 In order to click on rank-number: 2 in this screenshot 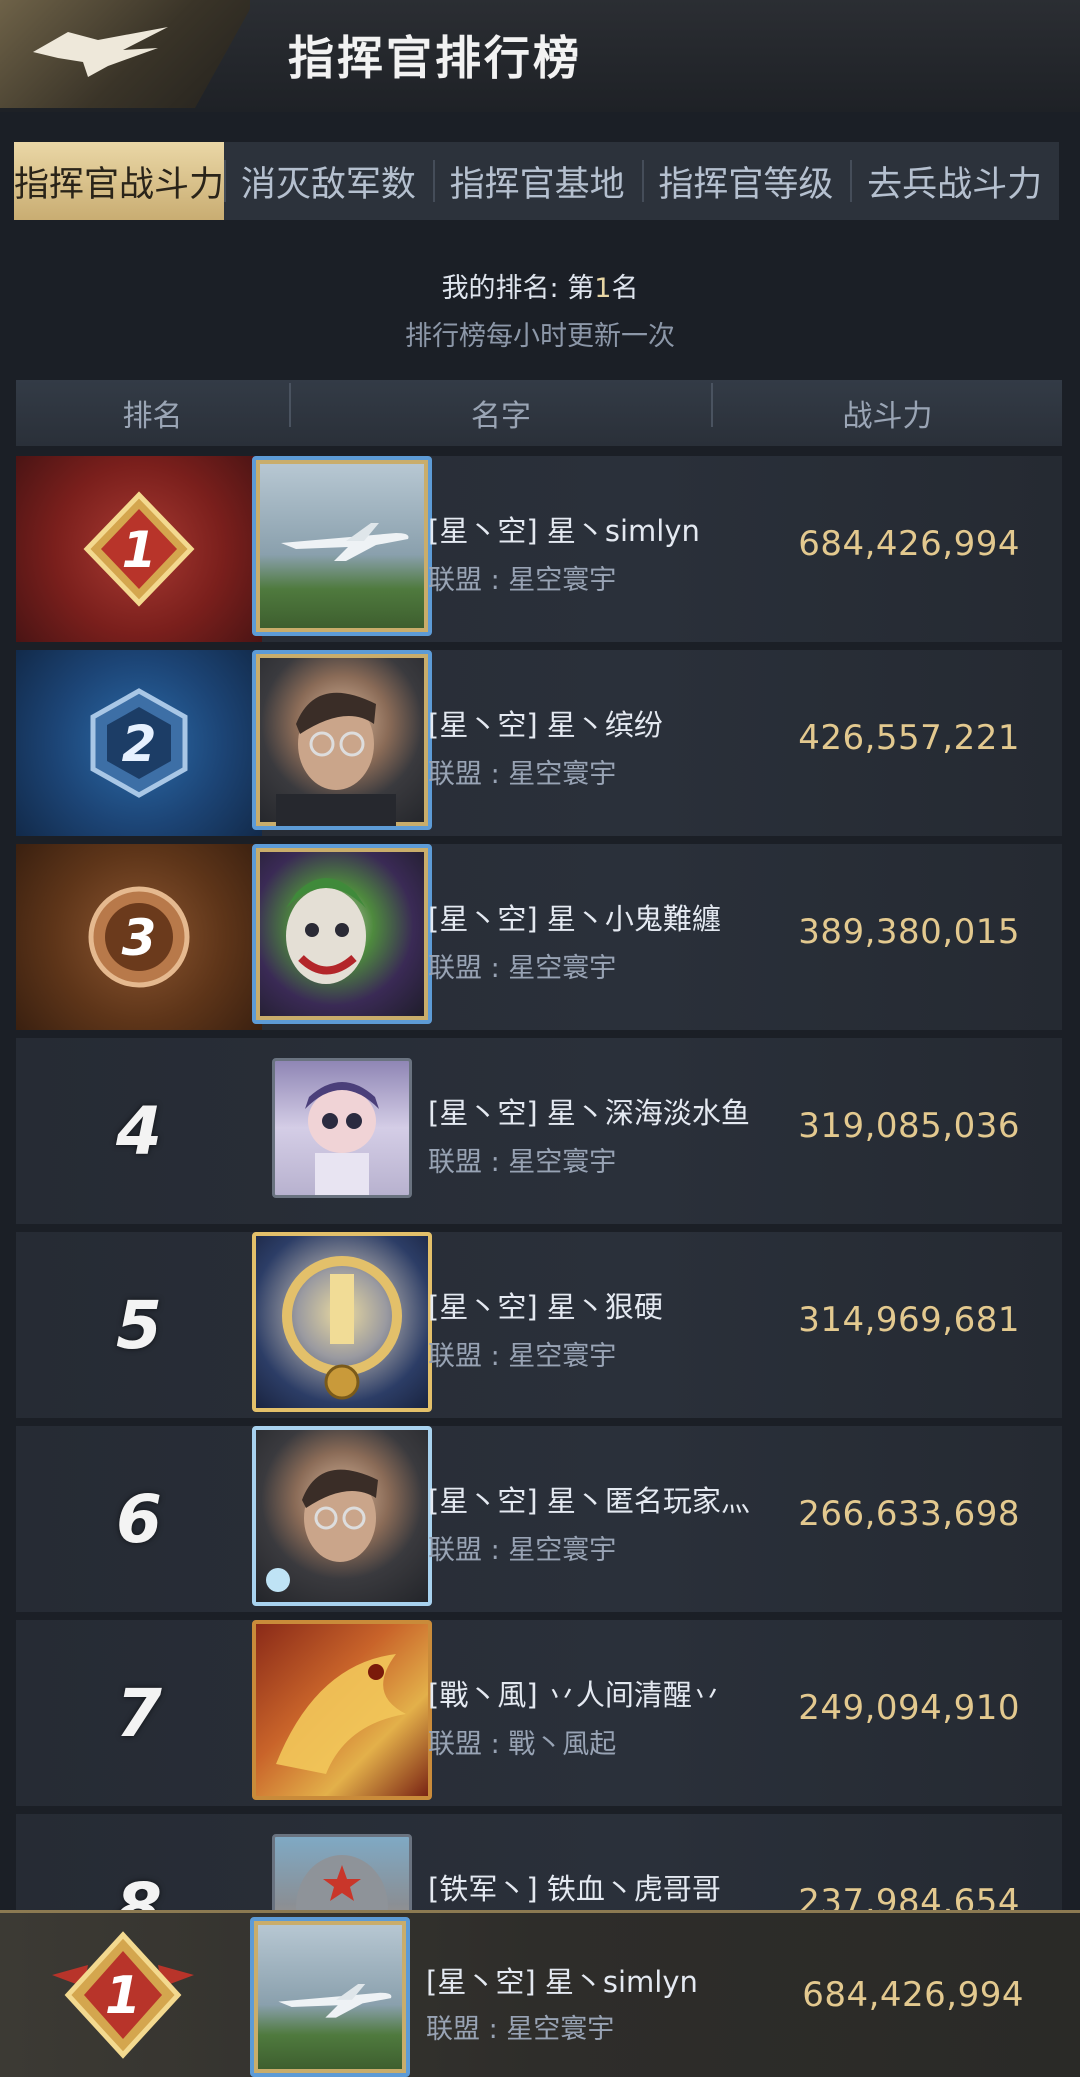, I will do `click(139, 744)`.